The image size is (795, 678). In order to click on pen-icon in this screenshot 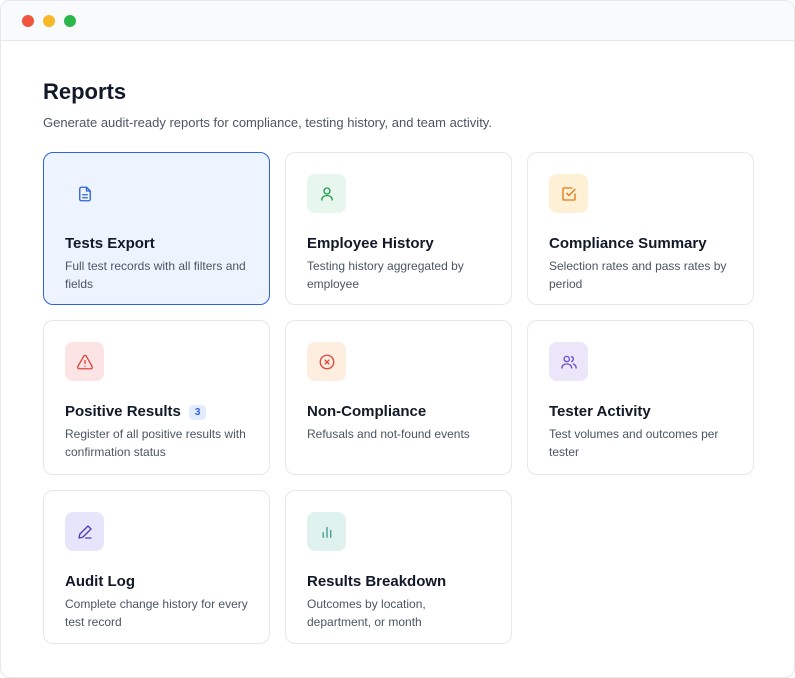, I will do `click(84, 531)`.